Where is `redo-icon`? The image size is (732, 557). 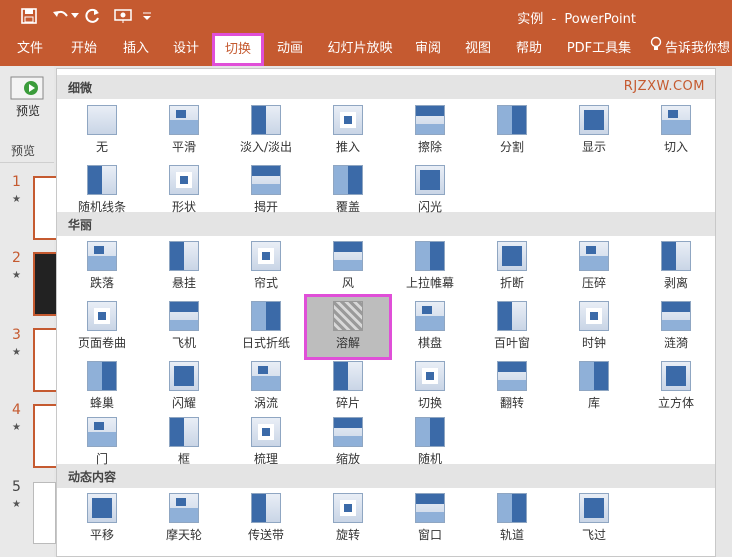 redo-icon is located at coordinates (93, 16).